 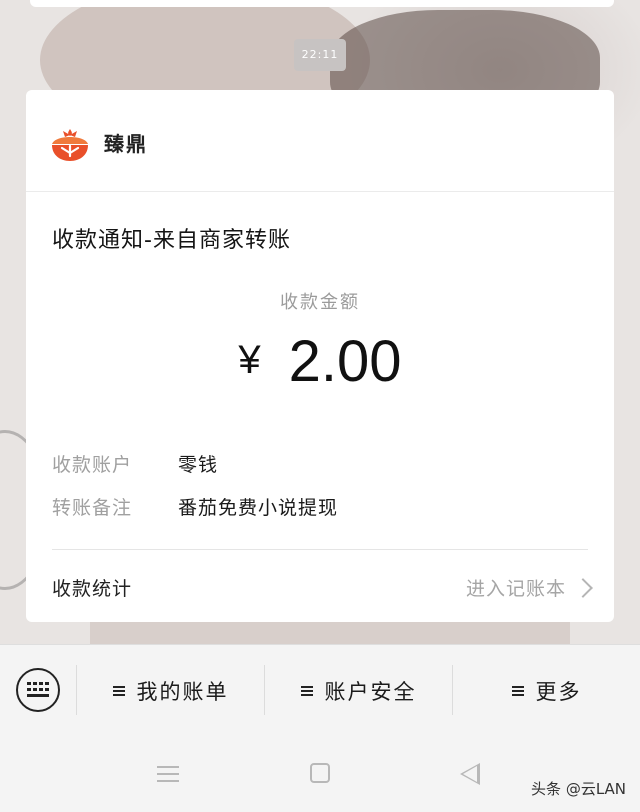 What do you see at coordinates (320, 55) in the screenshot?
I see `chat-timestamp: 22:11` at bounding box center [320, 55].